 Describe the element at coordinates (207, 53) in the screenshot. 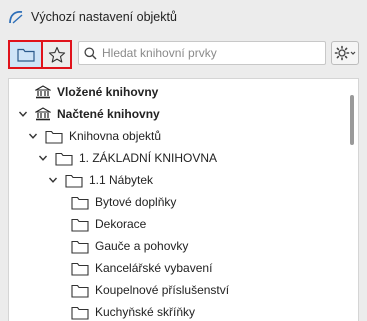

I see `search-input` at that location.